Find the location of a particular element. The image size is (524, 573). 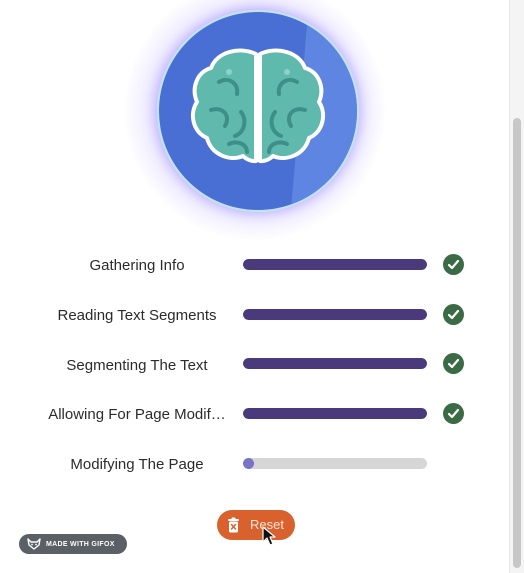

step-progress-bar-gathering-info is located at coordinates (335, 264).